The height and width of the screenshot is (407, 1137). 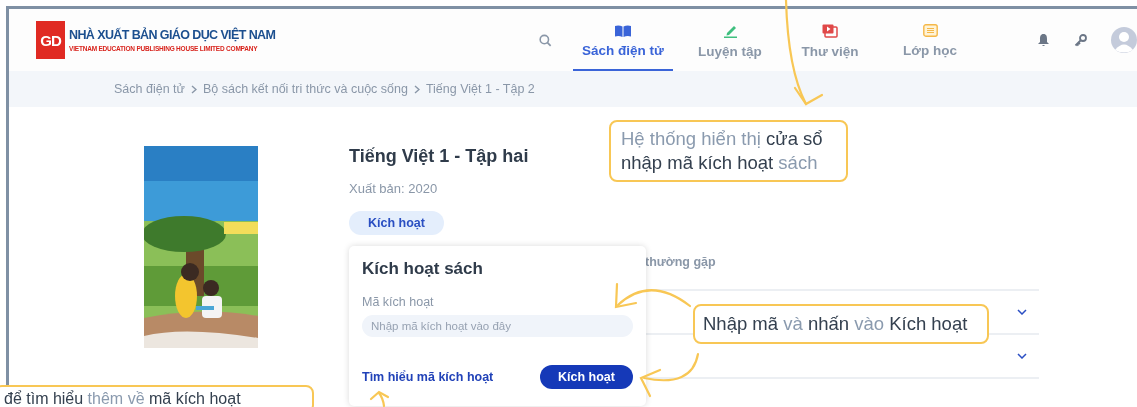 I want to click on nav-tab: Thư viện, so click(x=830, y=40).